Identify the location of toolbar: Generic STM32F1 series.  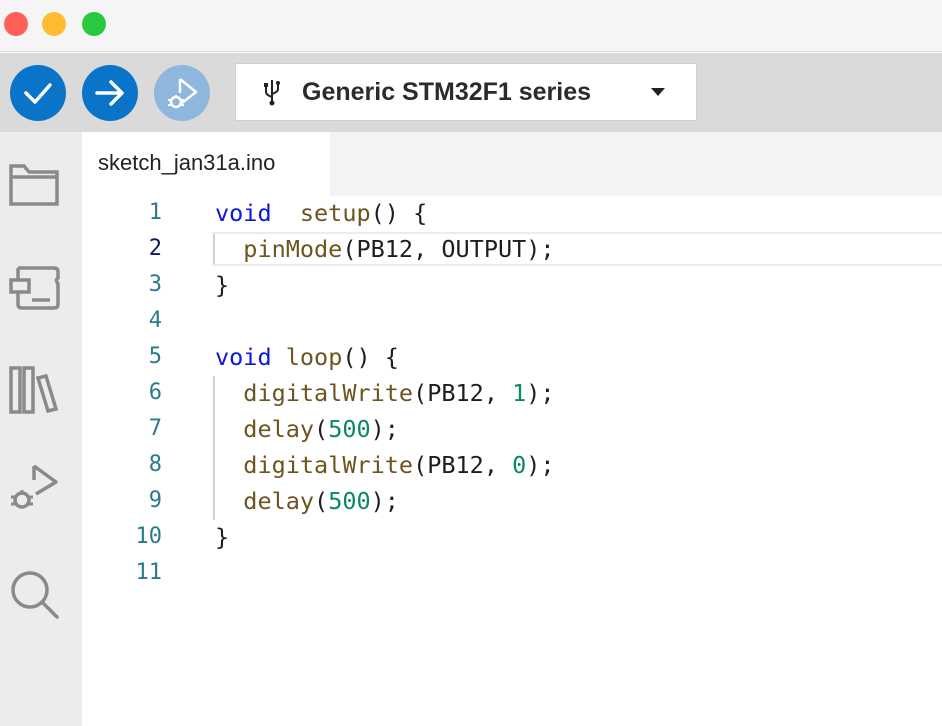
(471, 92).